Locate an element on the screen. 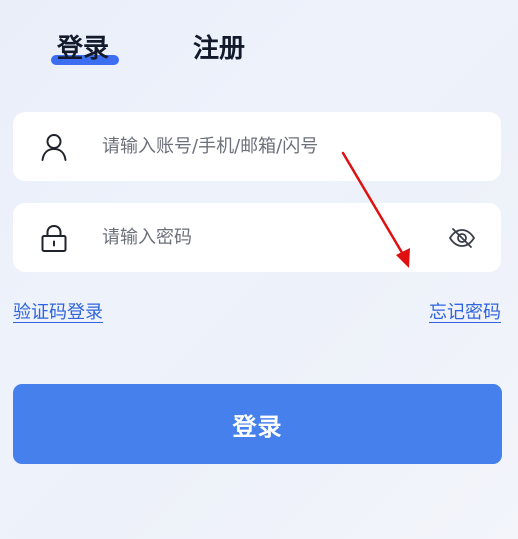 The width and height of the screenshot is (518, 539). forgot-password-link: 忘记密码 is located at coordinates (465, 313).